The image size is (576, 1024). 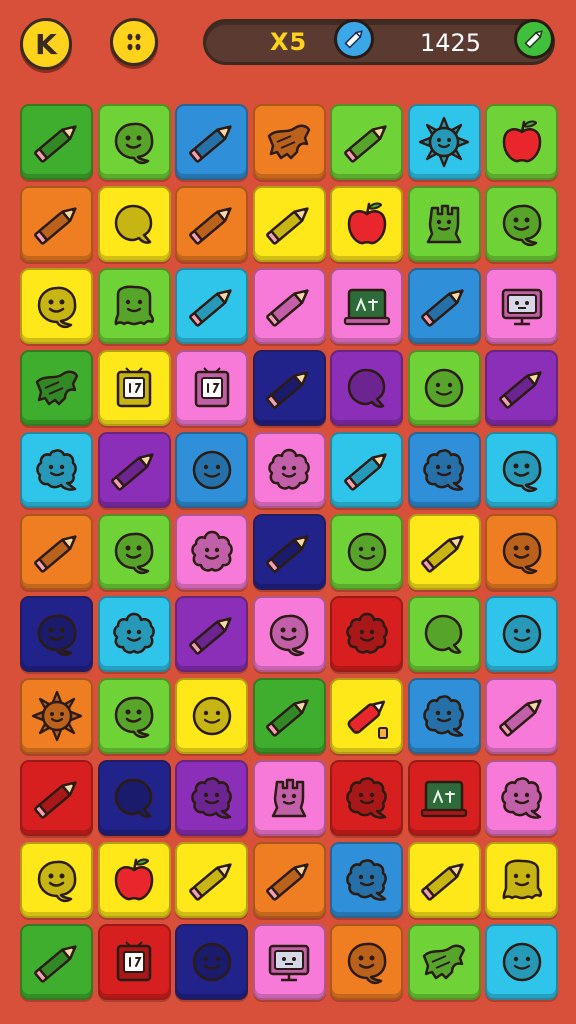 I want to click on tile-r10-c7, so click(x=521, y=880).